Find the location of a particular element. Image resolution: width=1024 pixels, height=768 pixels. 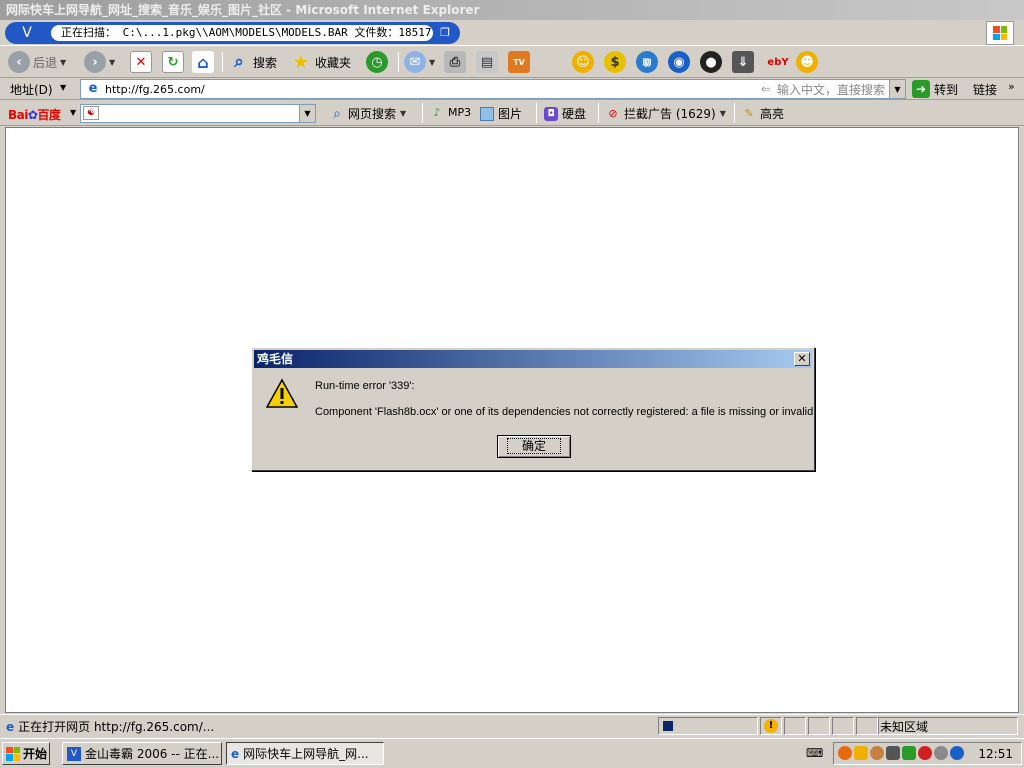

history-button: ◷ is located at coordinates (377, 62).